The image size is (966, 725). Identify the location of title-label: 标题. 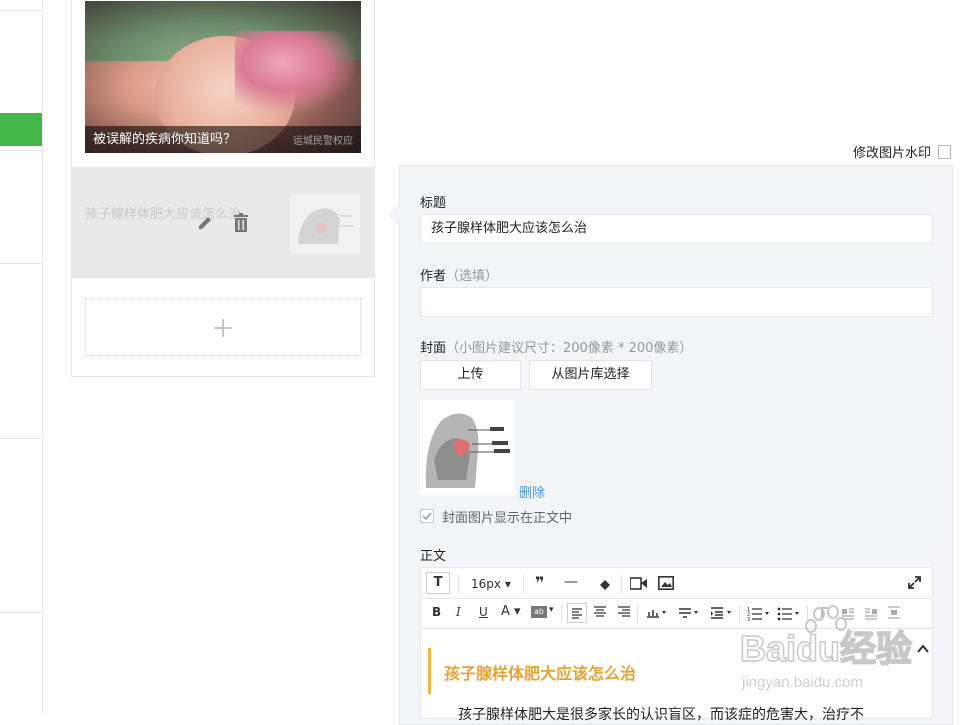
(433, 203).